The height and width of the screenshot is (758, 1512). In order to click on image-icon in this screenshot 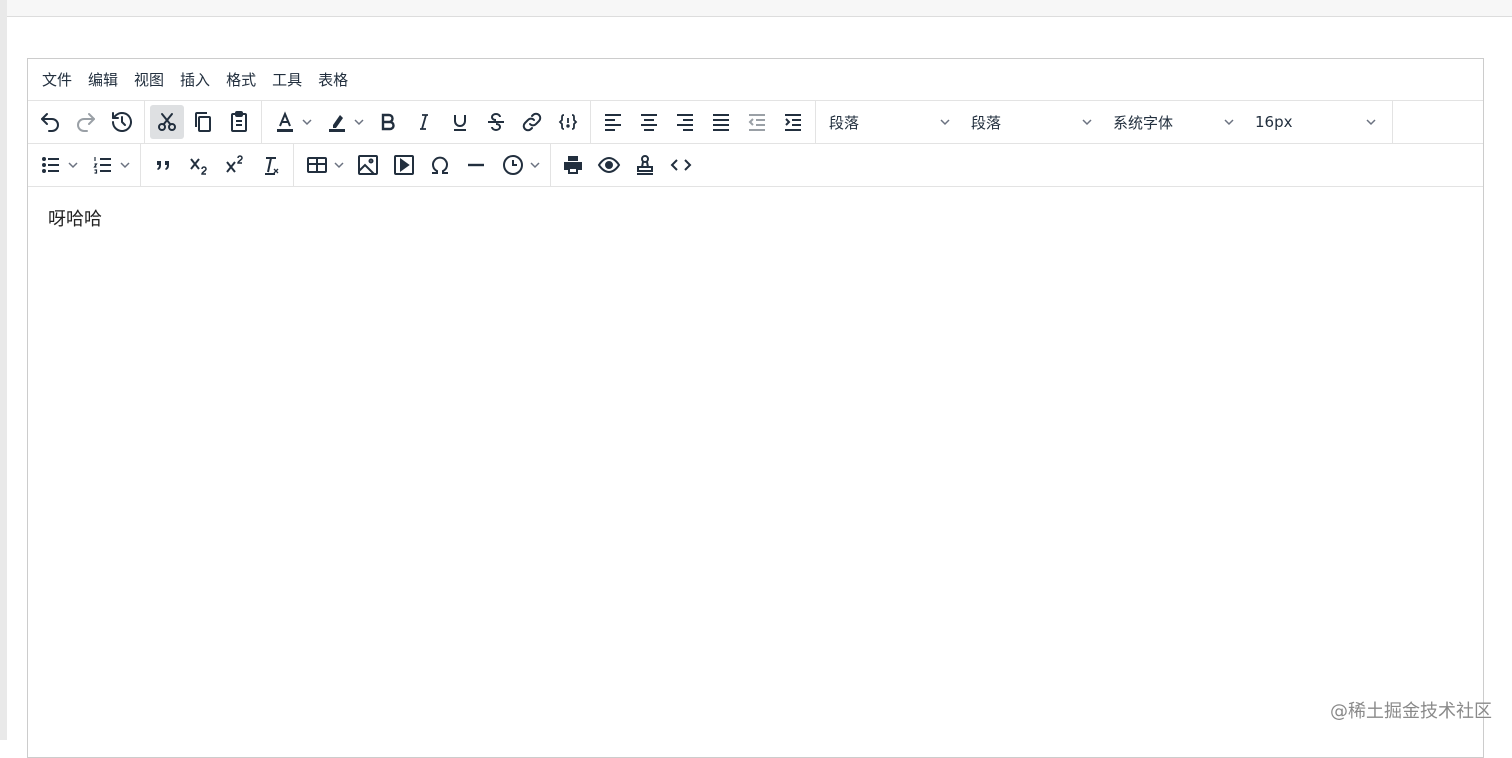, I will do `click(368, 165)`.